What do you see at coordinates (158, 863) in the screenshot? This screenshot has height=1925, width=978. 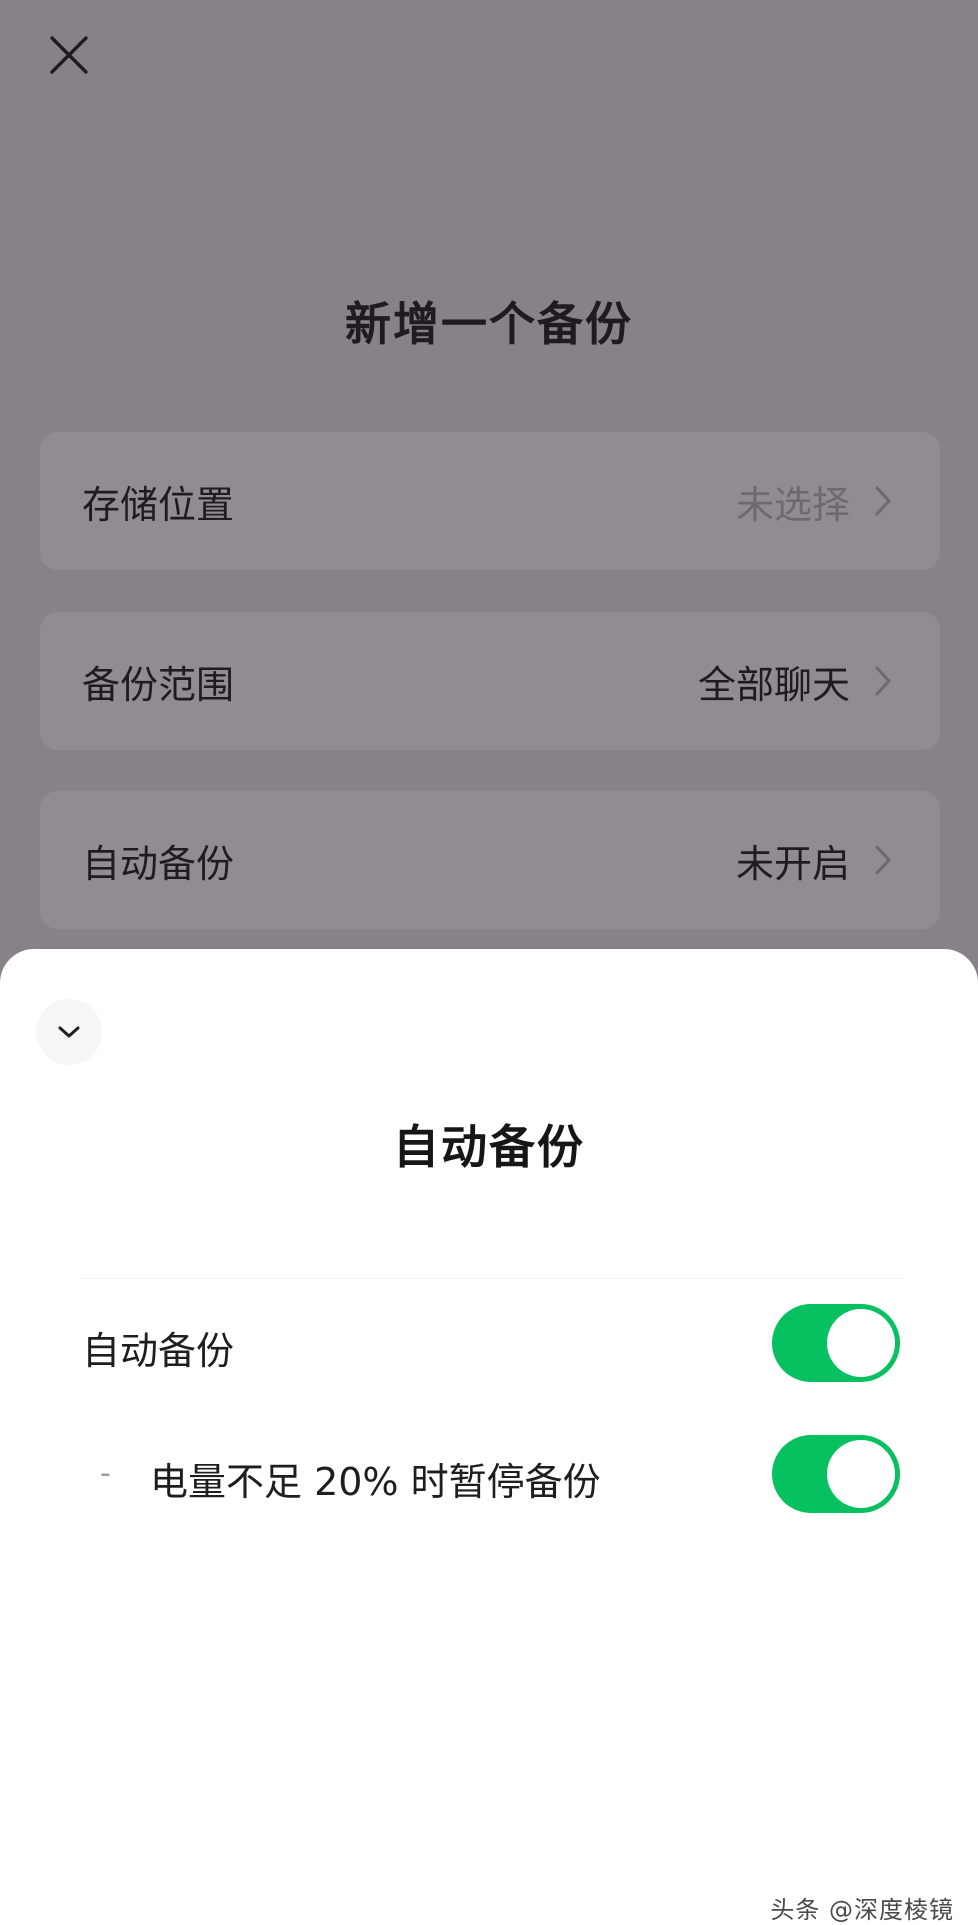 I see `row-label: 自动备份` at bounding box center [158, 863].